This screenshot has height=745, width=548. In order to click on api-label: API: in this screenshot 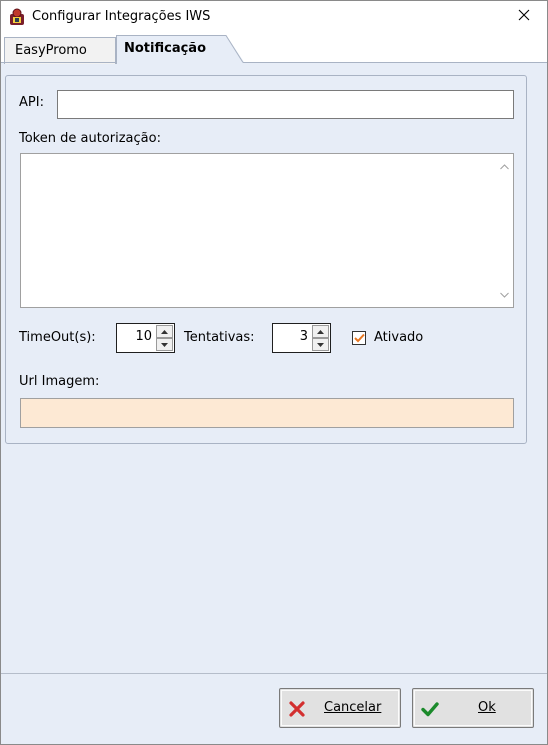, I will do `click(31, 102)`.